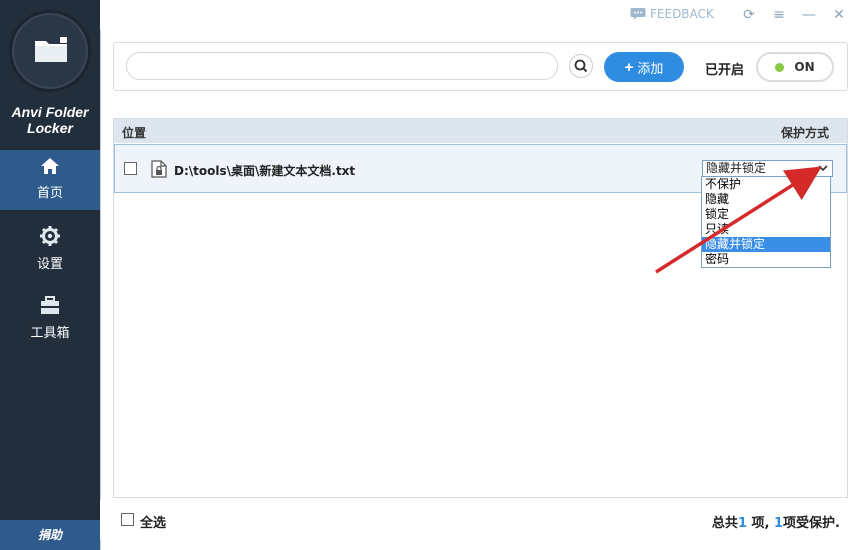 This screenshot has height=550, width=860. I want to click on select-all-checkbox, so click(127, 519).